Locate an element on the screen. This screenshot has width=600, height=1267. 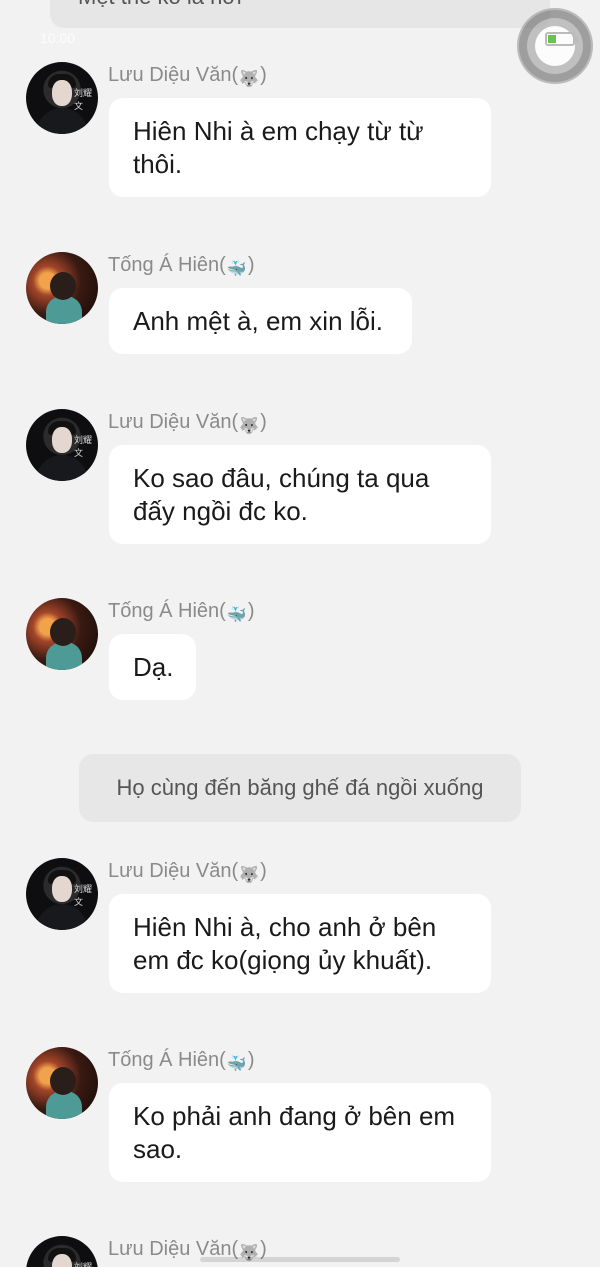
battery-icon is located at coordinates (561, 39).